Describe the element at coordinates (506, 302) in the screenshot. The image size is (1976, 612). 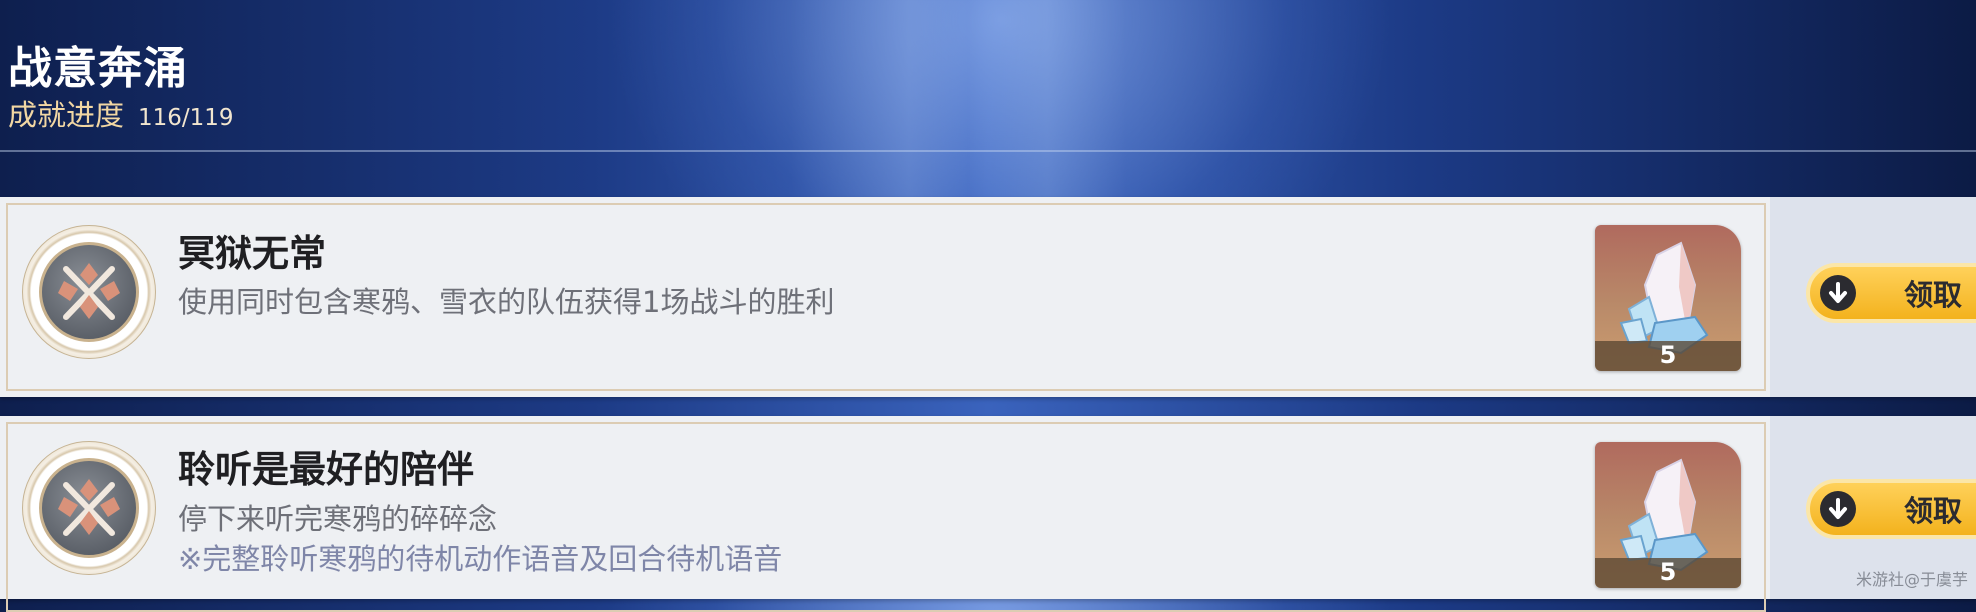
I see `achievement-description: 使用同时包含寒鸦、雪衣的队伍获得1场战斗的胜利` at that location.